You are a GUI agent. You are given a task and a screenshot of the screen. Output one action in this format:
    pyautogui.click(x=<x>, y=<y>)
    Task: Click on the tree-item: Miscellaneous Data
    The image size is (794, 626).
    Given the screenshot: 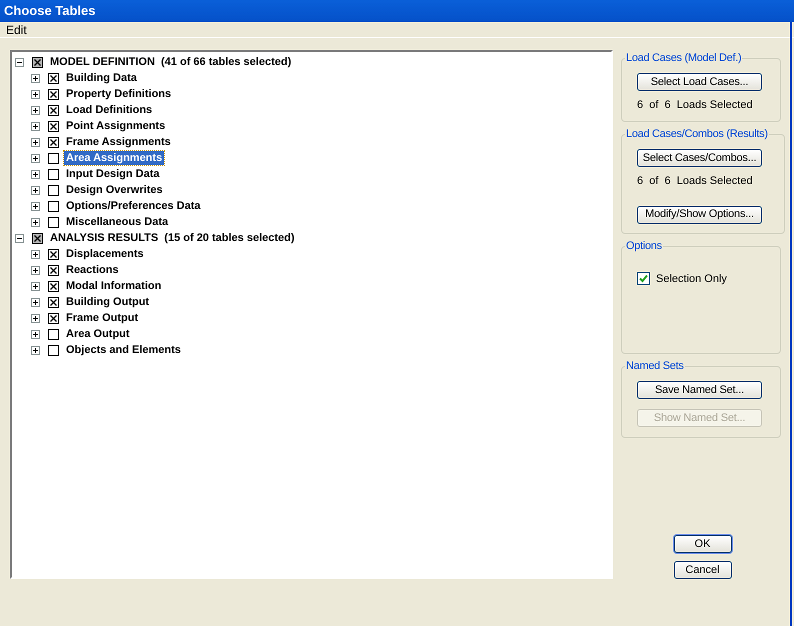 What is the action you would take?
    pyautogui.click(x=117, y=222)
    